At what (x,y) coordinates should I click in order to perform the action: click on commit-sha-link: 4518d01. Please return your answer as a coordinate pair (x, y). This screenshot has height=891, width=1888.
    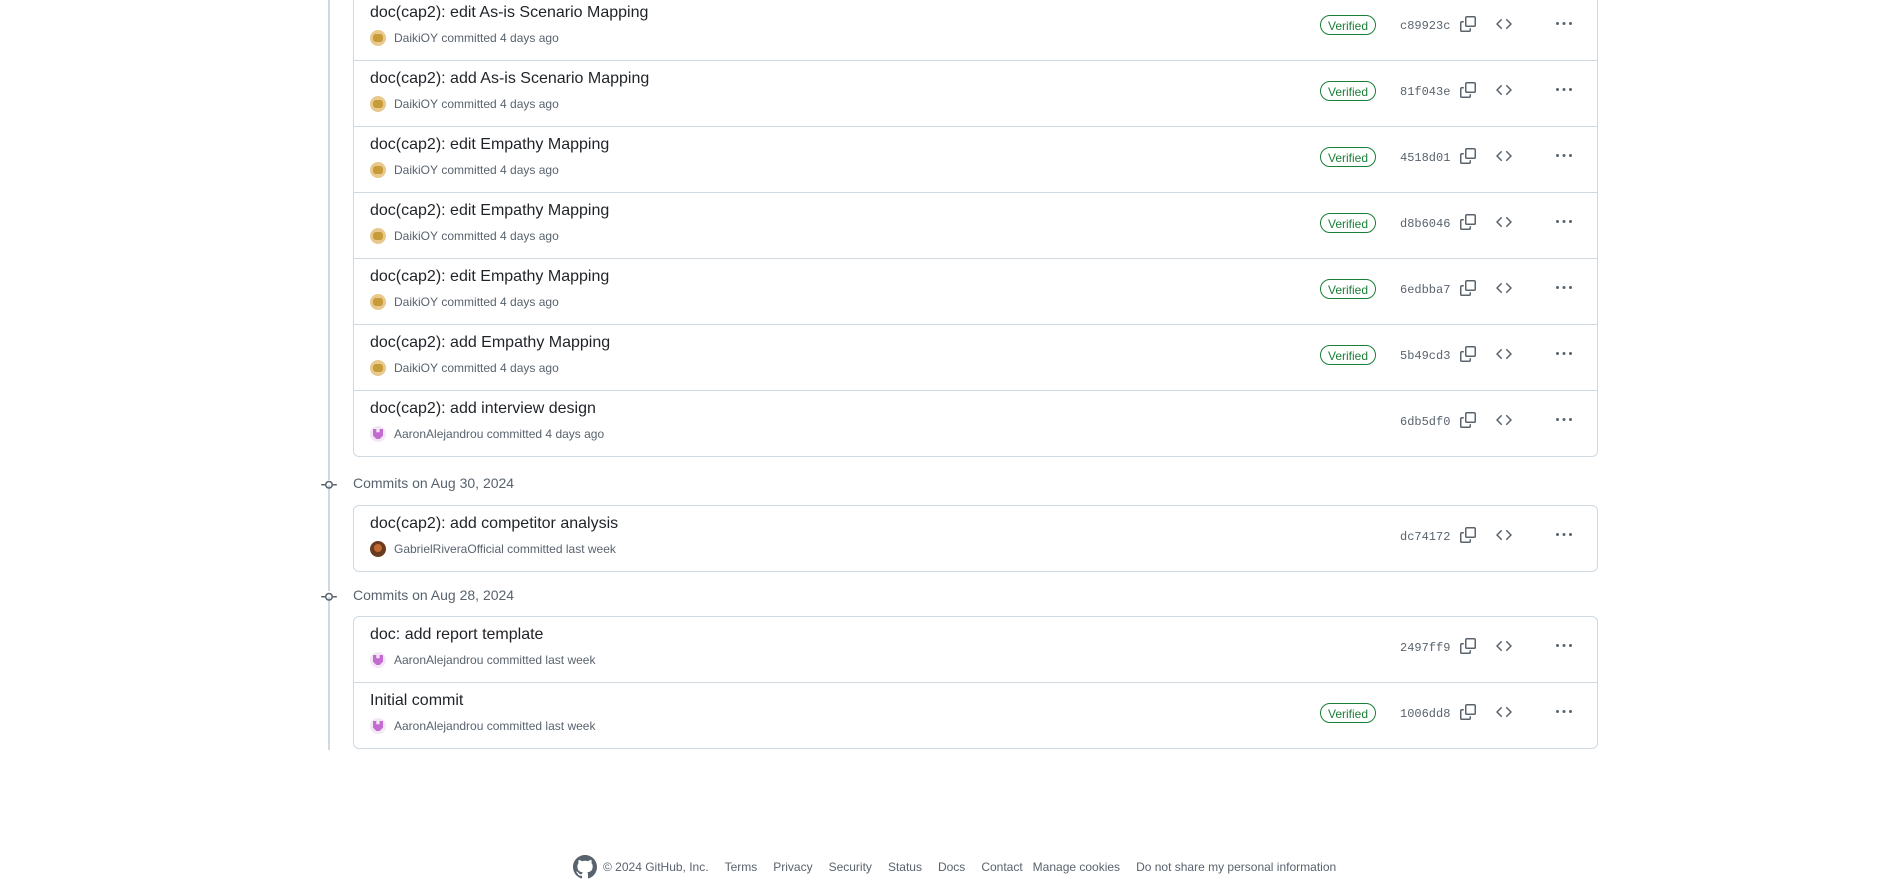
    Looking at the image, I should click on (1425, 158).